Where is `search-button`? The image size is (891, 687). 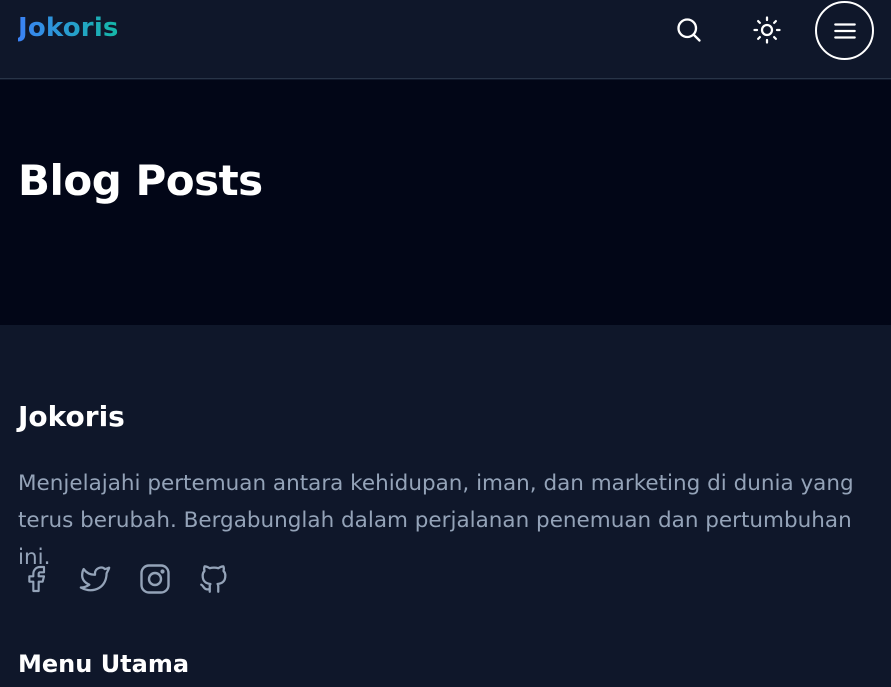 search-button is located at coordinates (689, 30).